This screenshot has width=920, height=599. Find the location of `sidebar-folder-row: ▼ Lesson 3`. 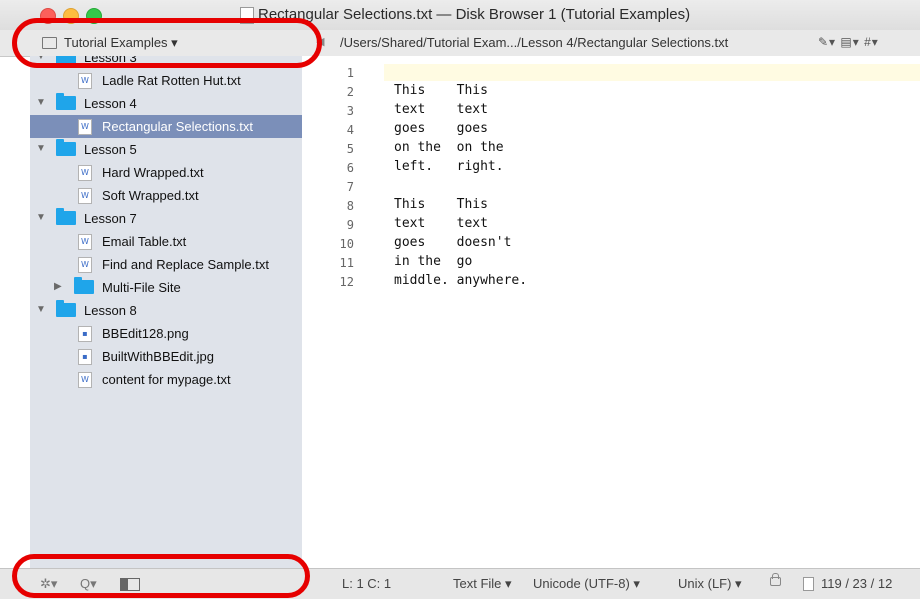

sidebar-folder-row: ▼ Lesson 3 is located at coordinates (166, 62).